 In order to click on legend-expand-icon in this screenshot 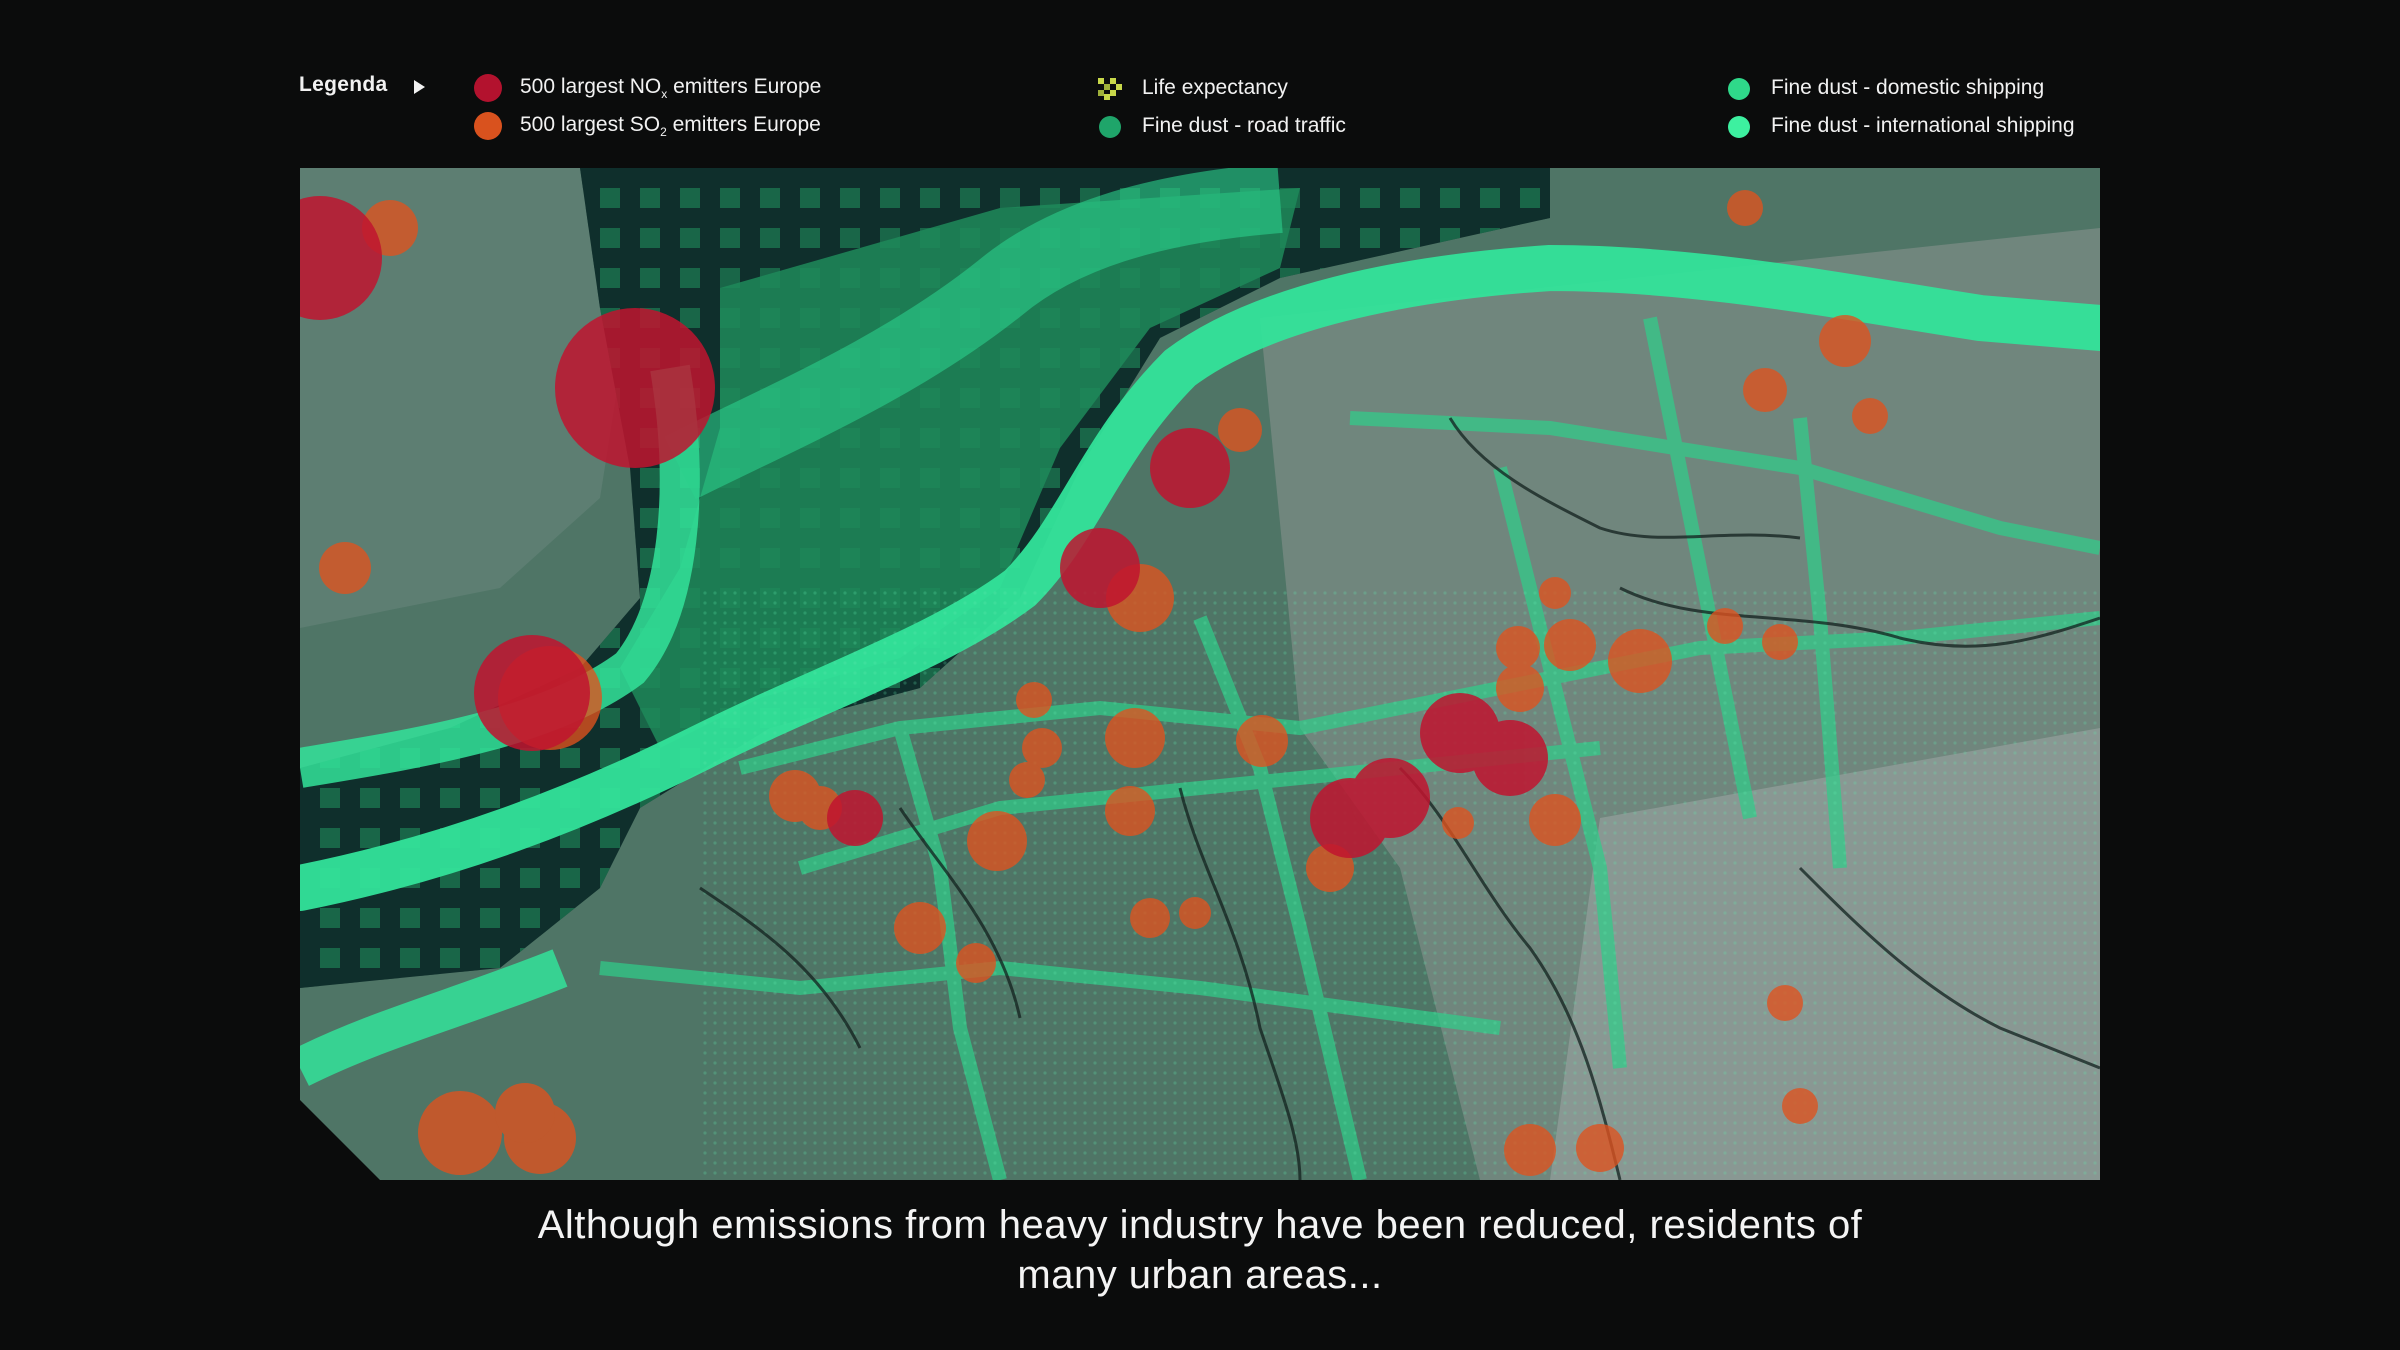, I will do `click(419, 87)`.